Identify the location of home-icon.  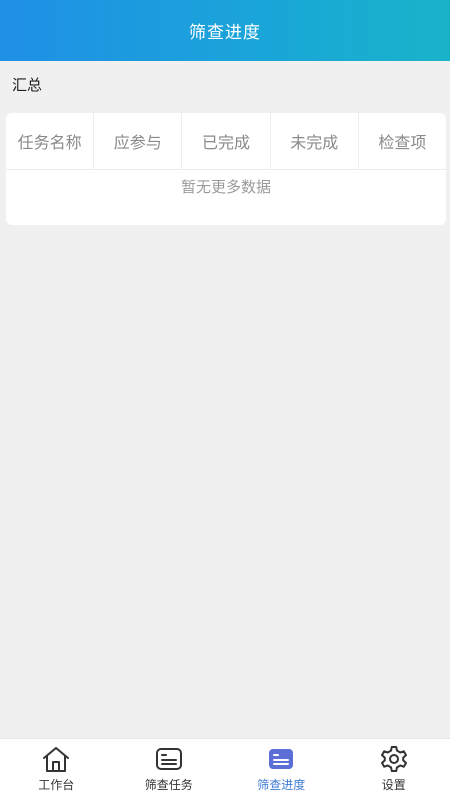
(56, 759).